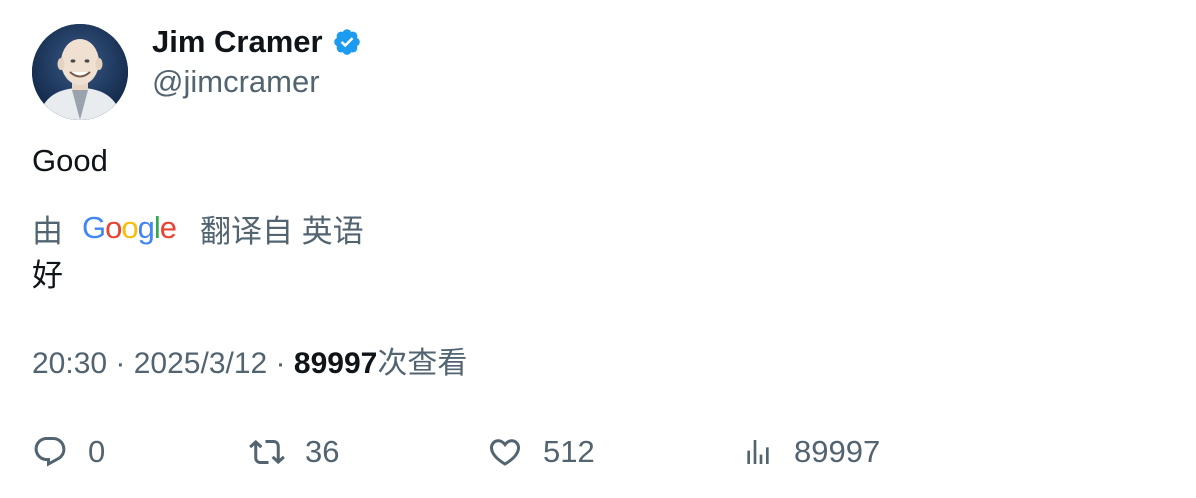 The width and height of the screenshot is (1196, 498). I want to click on reply-icon, so click(50, 452).